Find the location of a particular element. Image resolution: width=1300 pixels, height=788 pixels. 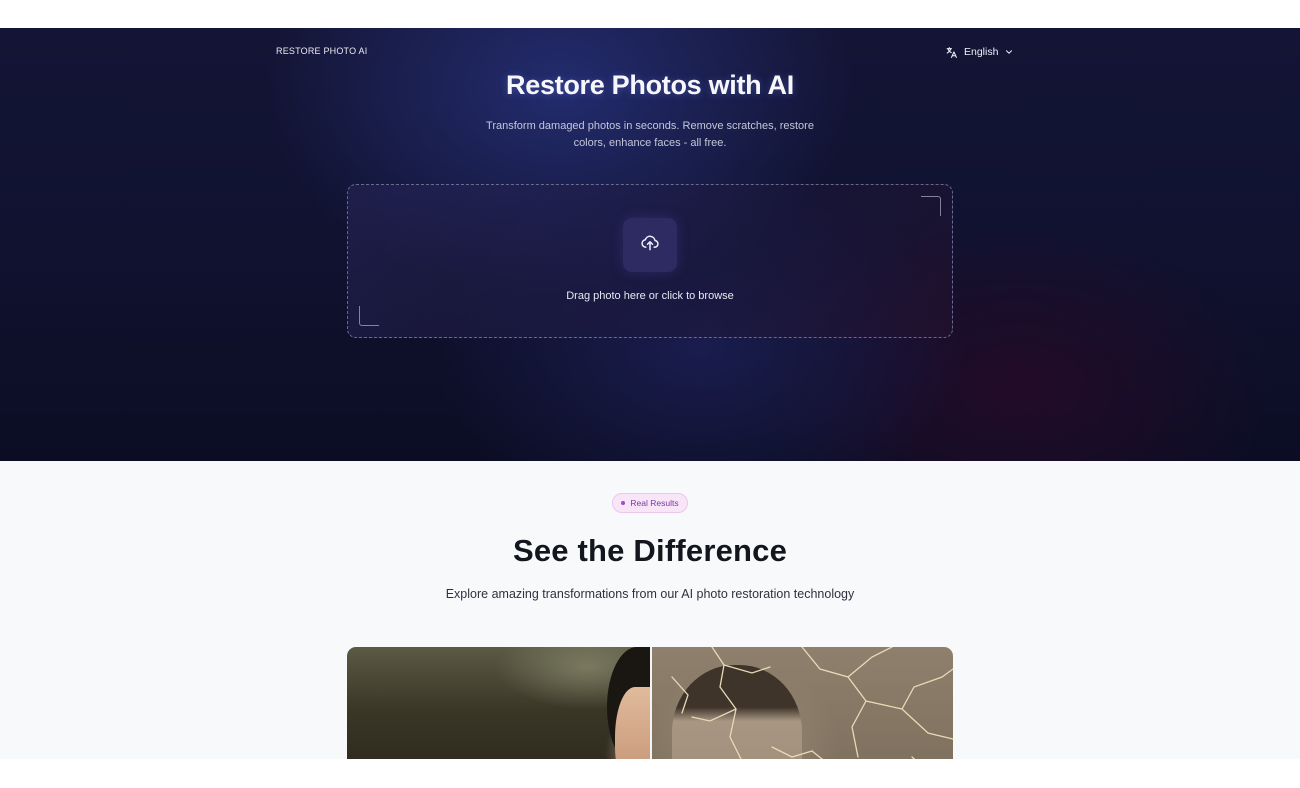

language-selector: English is located at coordinates (979, 52).